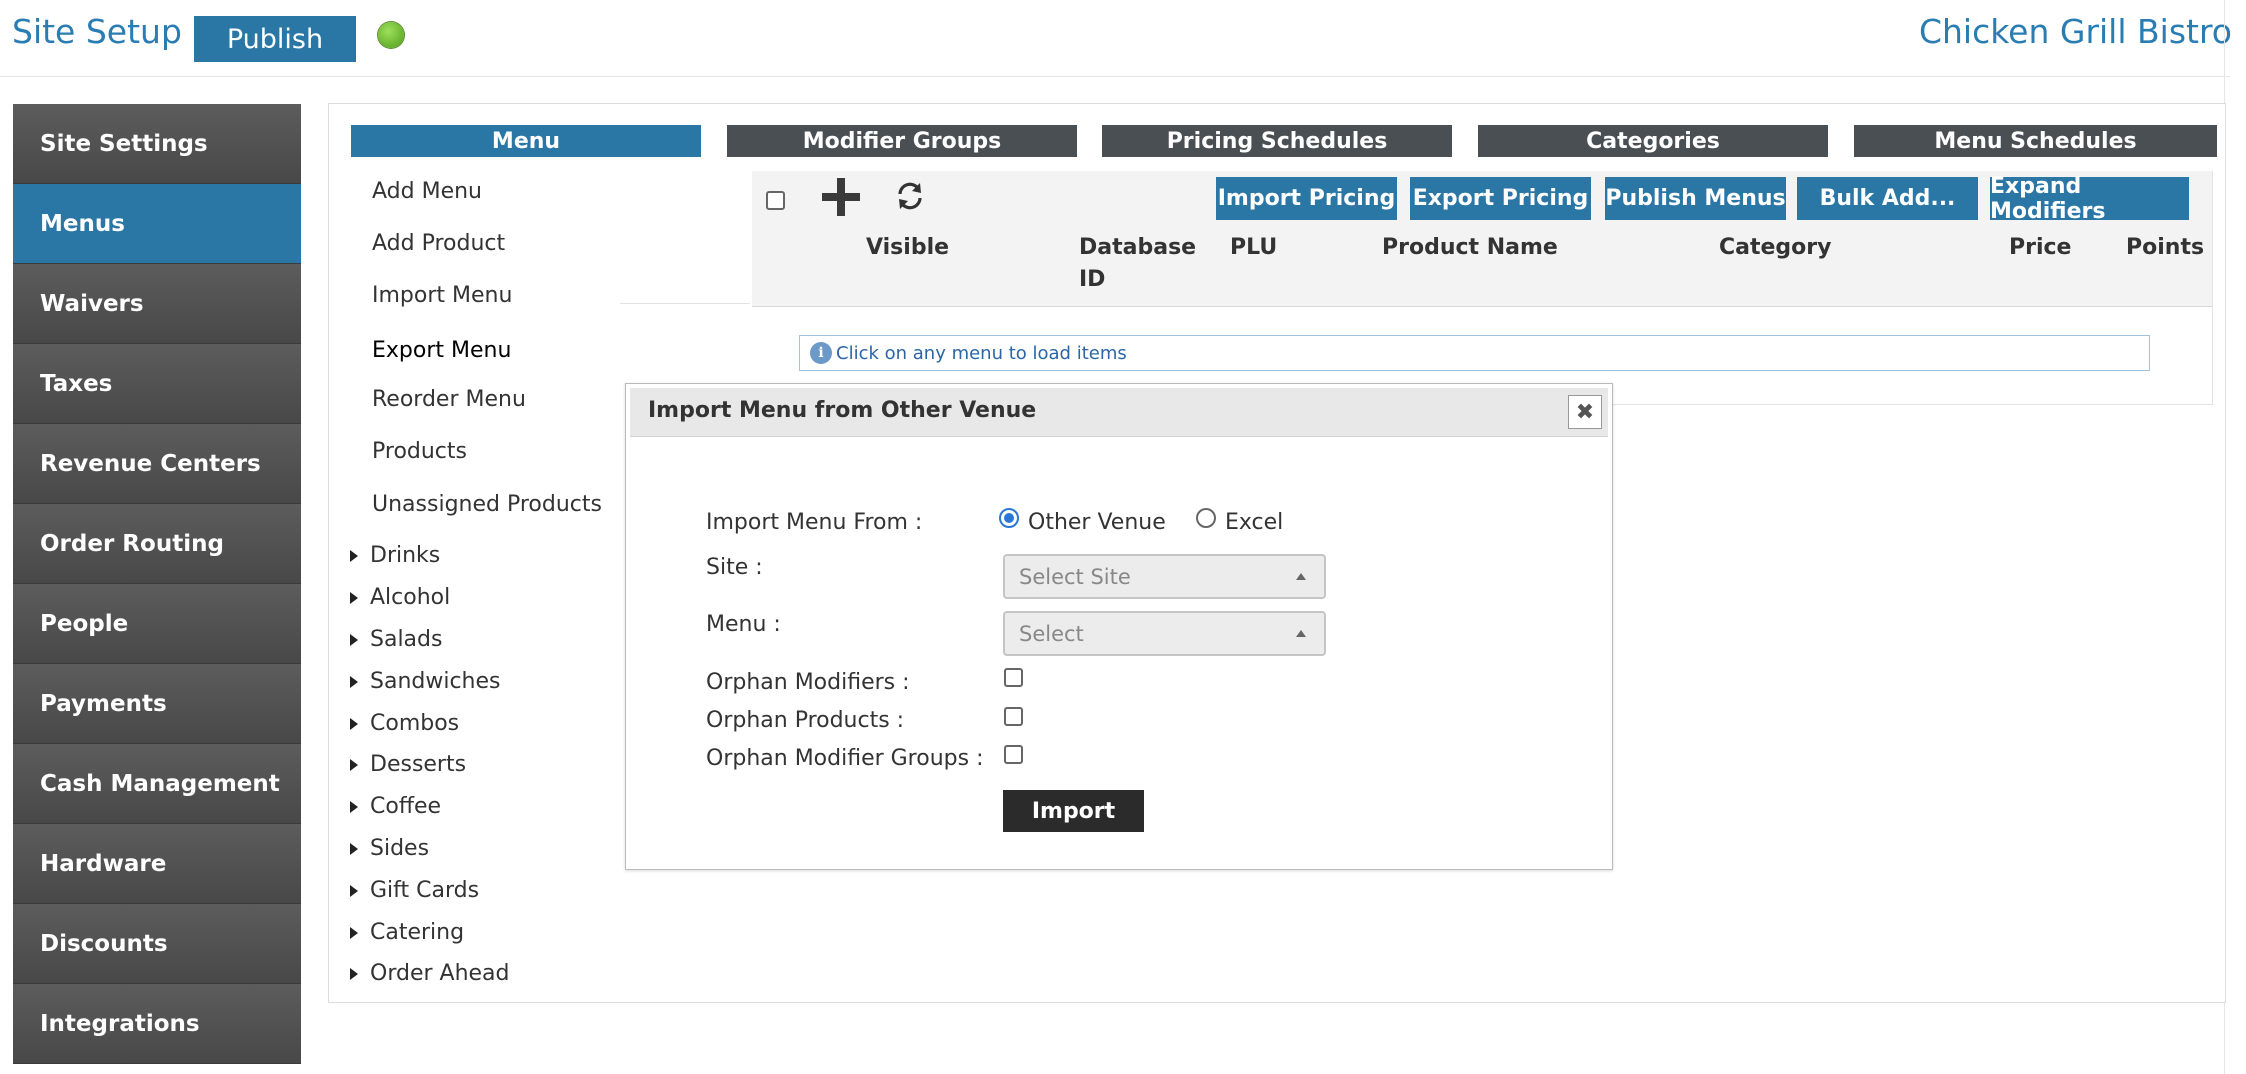 The height and width of the screenshot is (1074, 2246). Describe the element at coordinates (157, 784) in the screenshot. I see `sidebar-item-cash-management: Cash Management` at that location.